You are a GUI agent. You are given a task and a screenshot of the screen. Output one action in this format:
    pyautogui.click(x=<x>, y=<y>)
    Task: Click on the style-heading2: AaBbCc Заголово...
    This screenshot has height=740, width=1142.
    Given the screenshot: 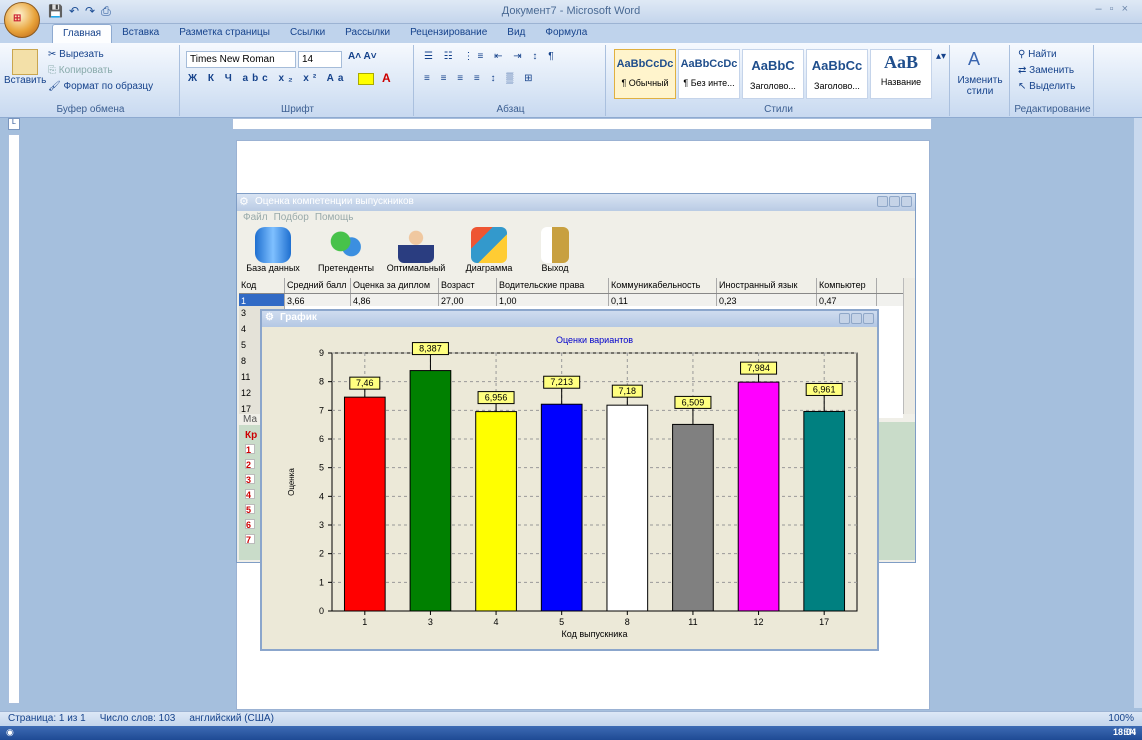 What is the action you would take?
    pyautogui.click(x=837, y=74)
    